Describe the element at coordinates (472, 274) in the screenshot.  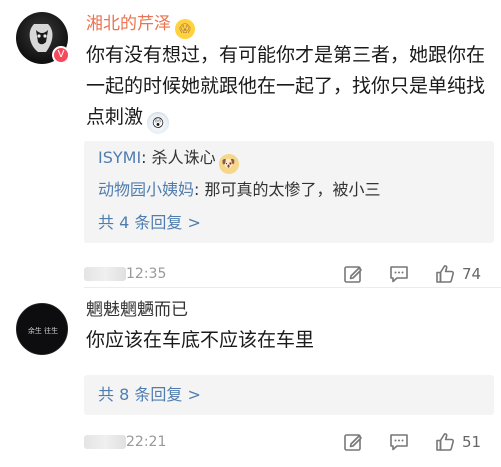
I see `like-count: 74` at that location.